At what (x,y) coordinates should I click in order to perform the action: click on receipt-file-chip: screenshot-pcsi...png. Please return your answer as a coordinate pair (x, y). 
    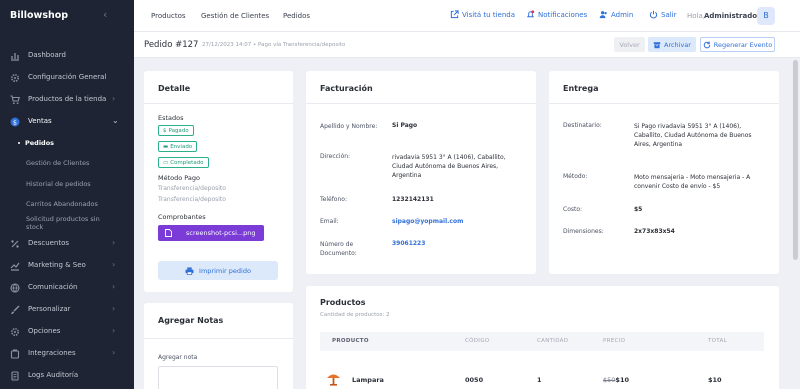
    Looking at the image, I should click on (211, 233).